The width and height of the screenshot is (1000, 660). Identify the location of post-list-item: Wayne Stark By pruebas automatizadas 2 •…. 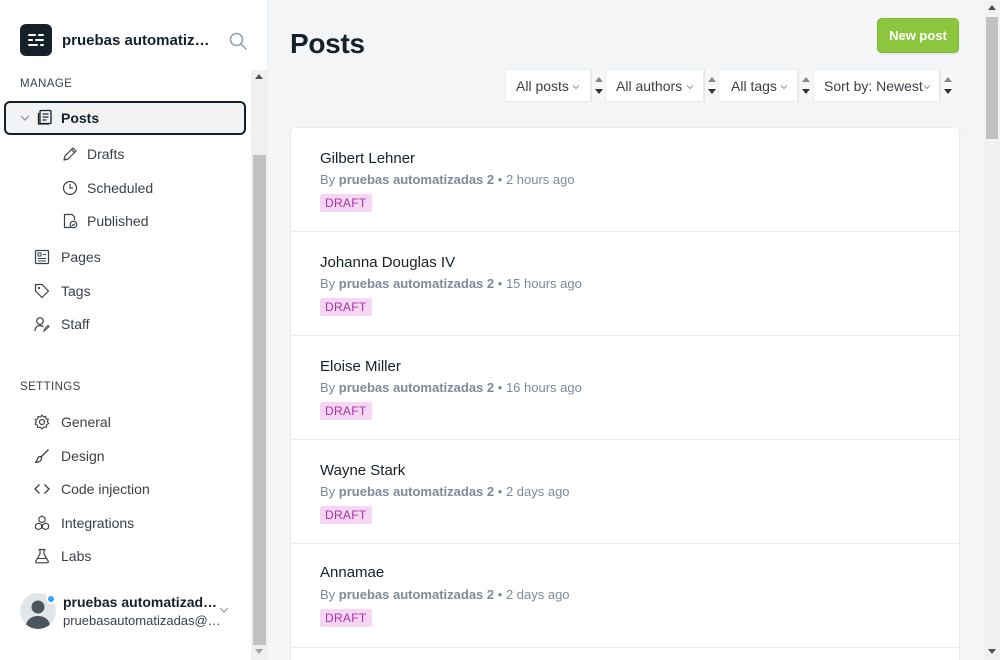
(625, 492).